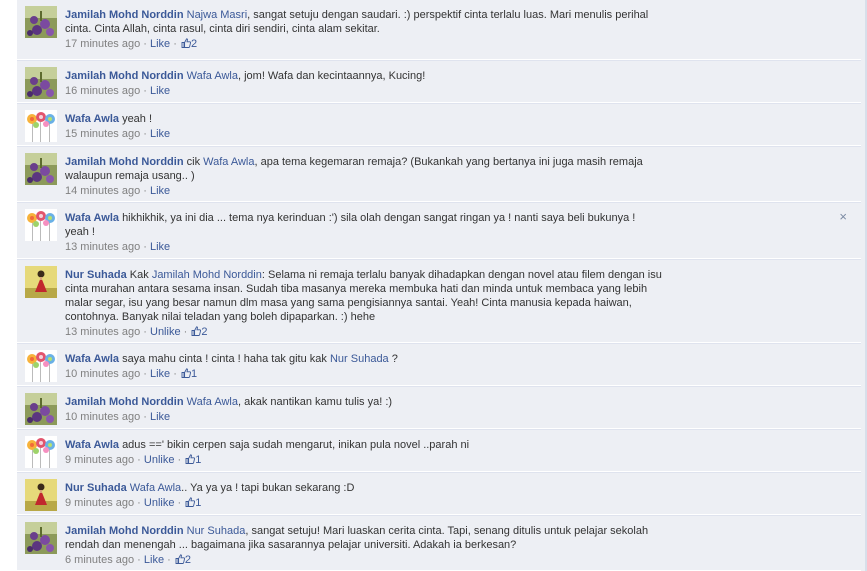 This screenshot has height=571, width=867. Describe the element at coordinates (102, 134) in the screenshot. I see `comment-timestamp: 15 minutes ago` at that location.